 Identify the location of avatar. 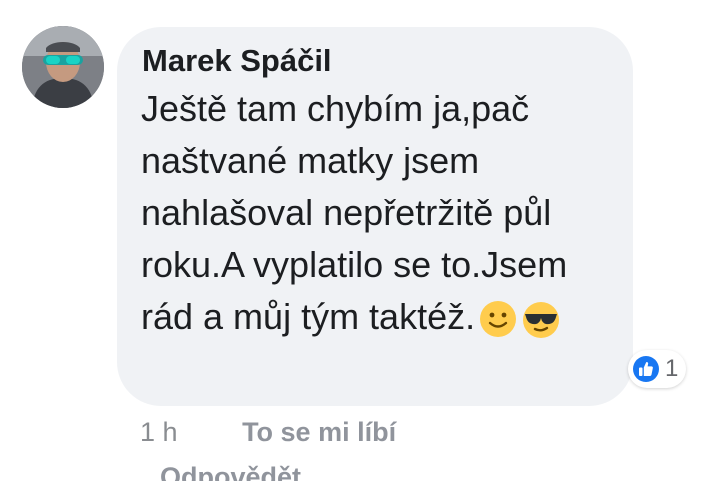
(63, 67).